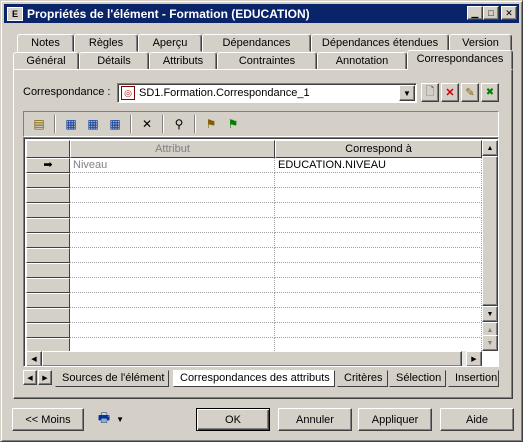 This screenshot has width=523, height=442. I want to click on scroll-right-icon: ▶, so click(474, 358).